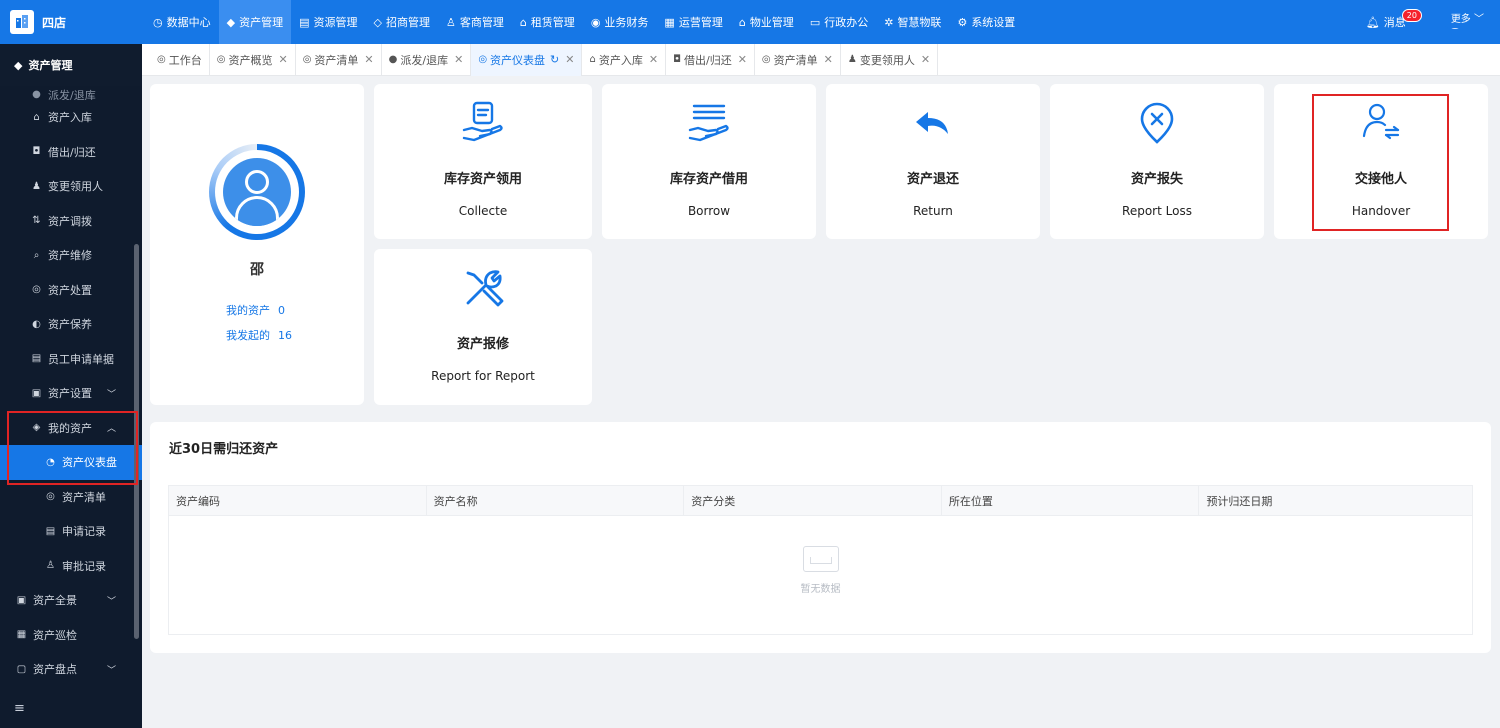 Image resolution: width=1500 pixels, height=728 pixels. Describe the element at coordinates (185, 60) in the screenshot. I see `tab-label: 工作台` at that location.